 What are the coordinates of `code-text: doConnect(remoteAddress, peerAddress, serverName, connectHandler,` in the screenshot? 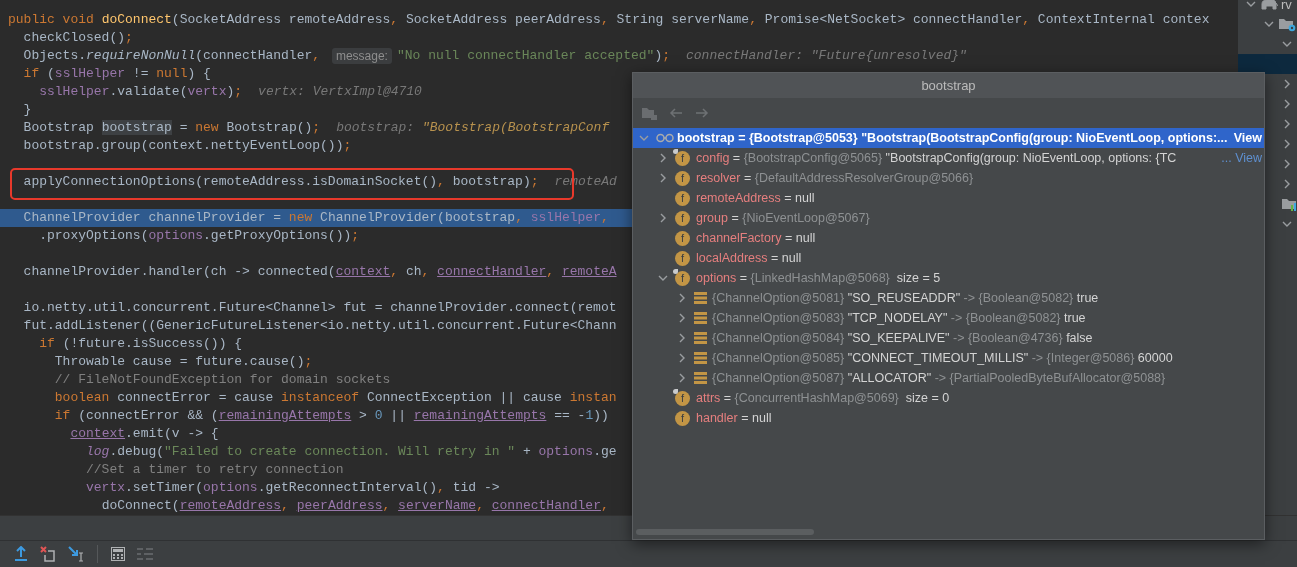 It's located at (354, 506).